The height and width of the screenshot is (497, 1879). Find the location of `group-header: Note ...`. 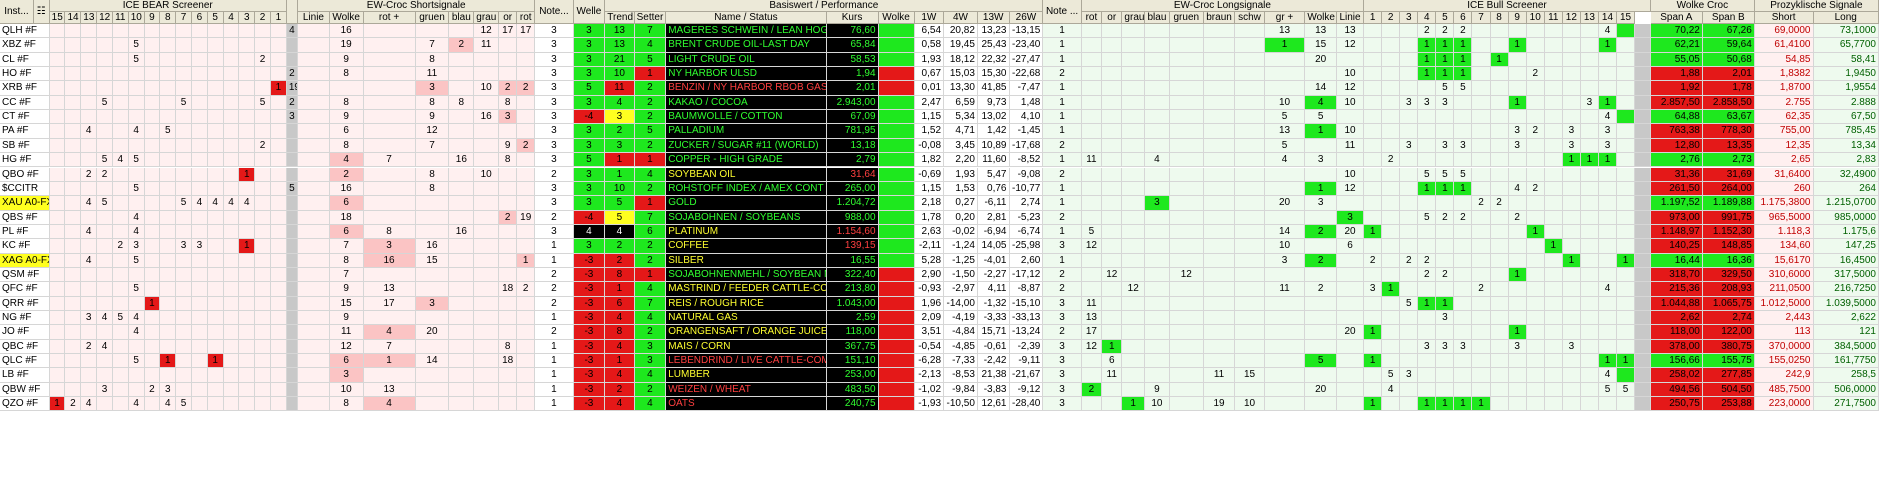

group-header: Note ... is located at coordinates (1062, 12).